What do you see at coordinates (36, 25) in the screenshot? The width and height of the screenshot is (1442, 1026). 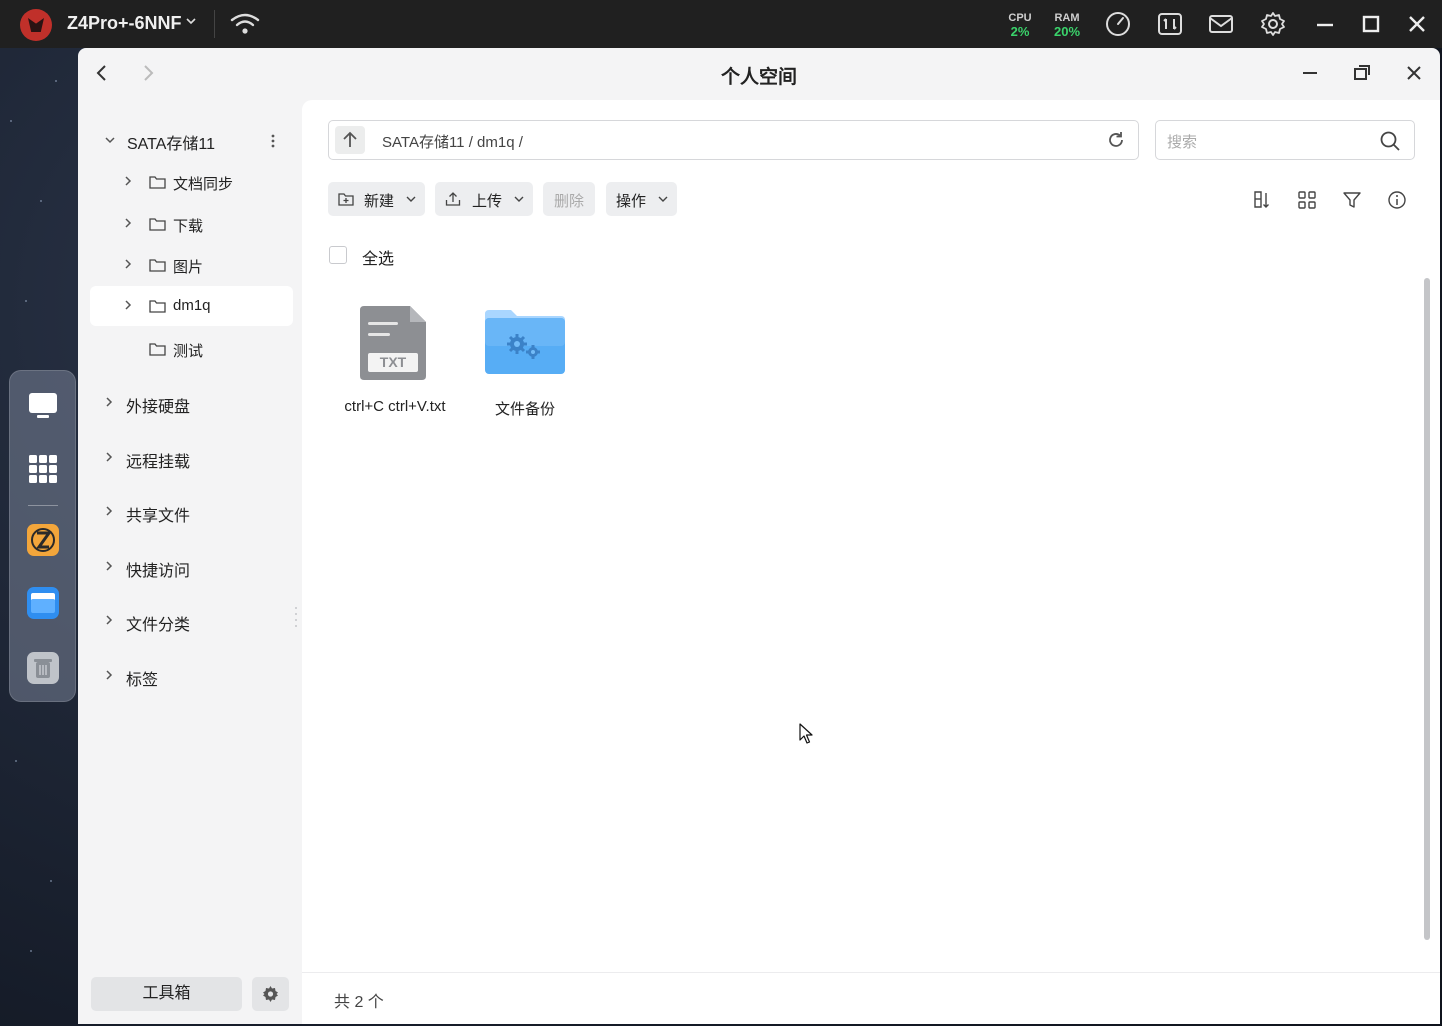 I see `brand-logo` at bounding box center [36, 25].